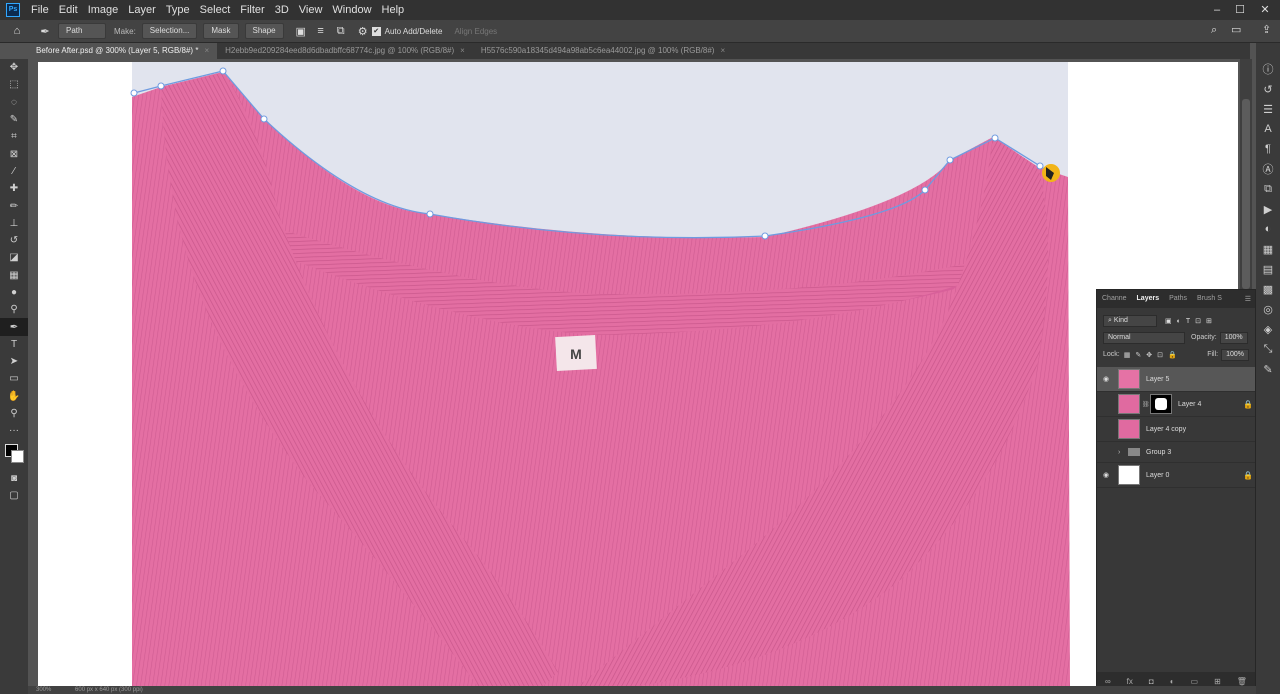 This screenshot has width=1280, height=694. I want to click on zoom-level: 300%, so click(43, 690).